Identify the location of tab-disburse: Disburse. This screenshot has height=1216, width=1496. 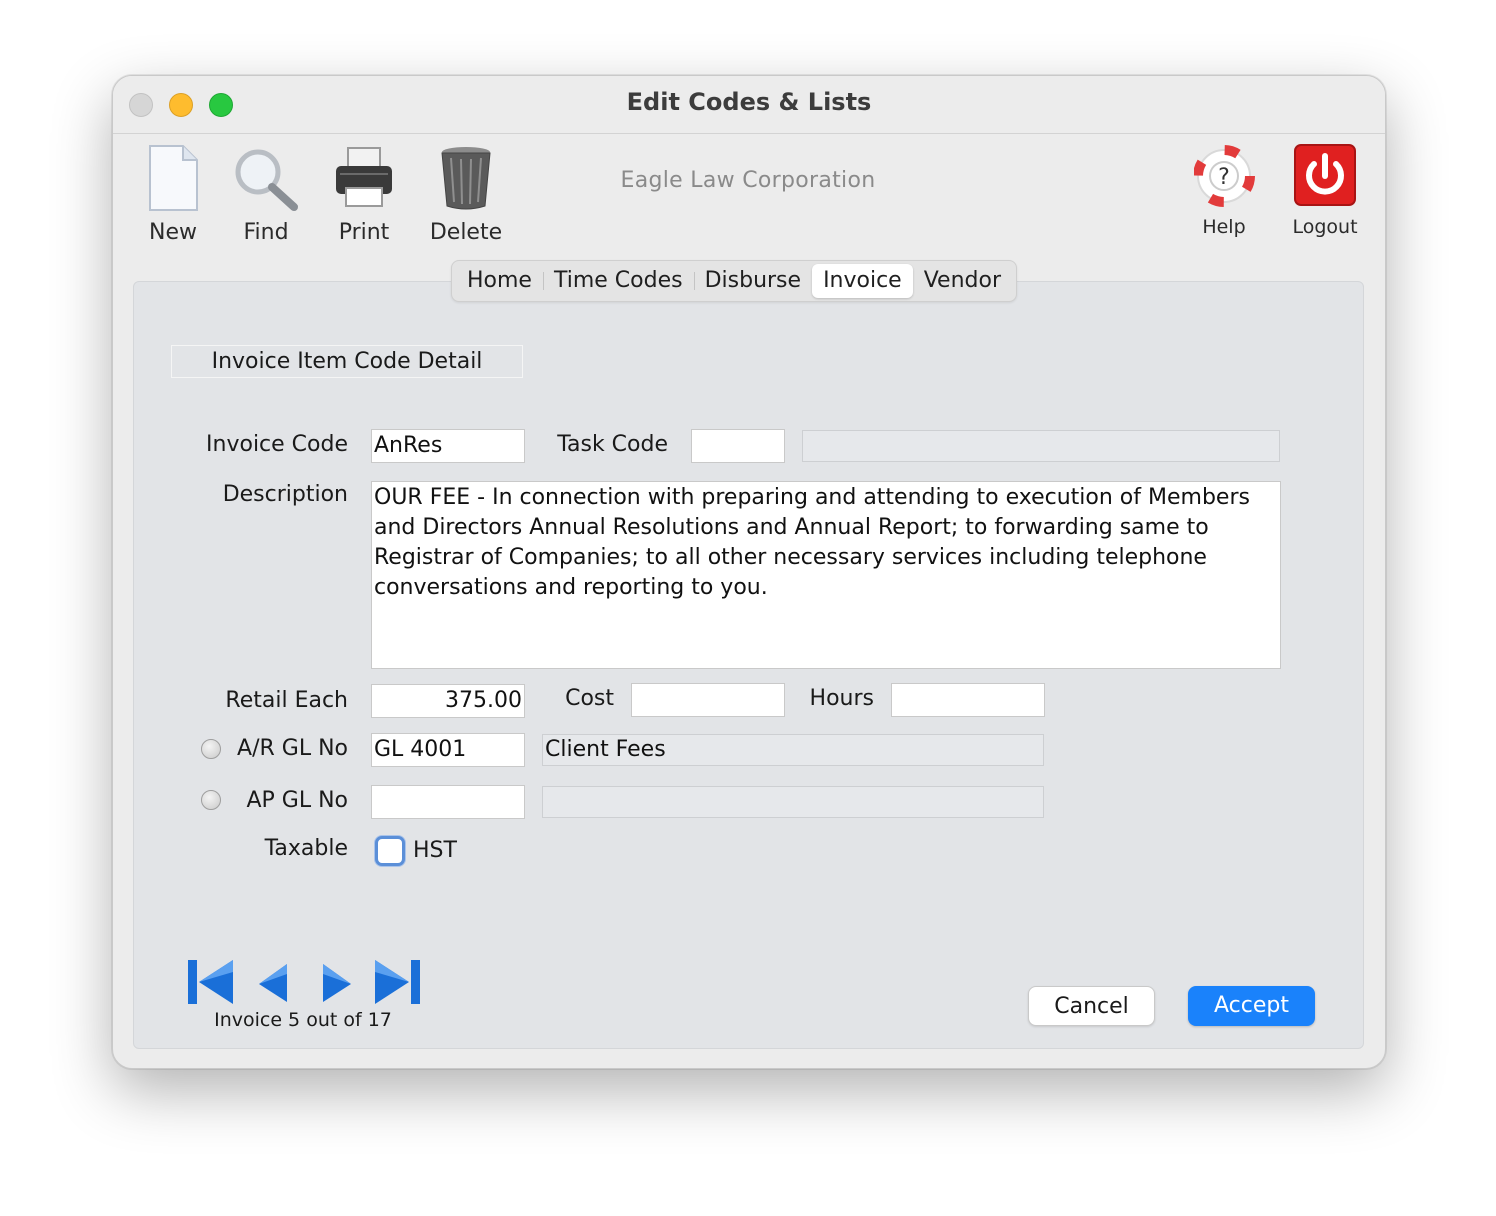
(753, 281).